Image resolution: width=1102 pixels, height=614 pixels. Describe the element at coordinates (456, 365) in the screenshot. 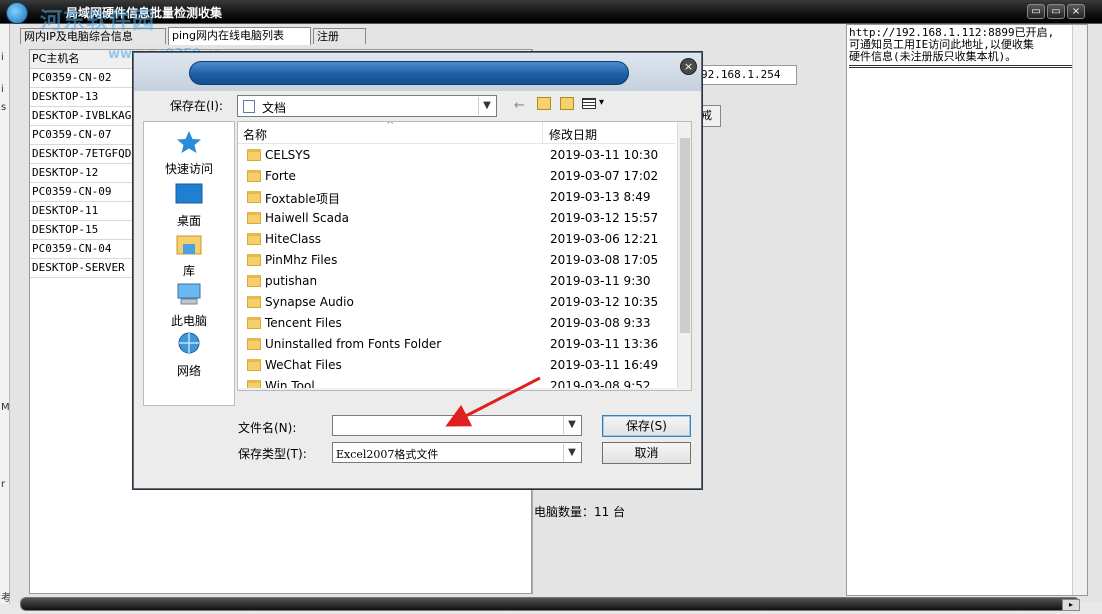

I see `file-row: WeChat Files 2019-03-11 16:49` at that location.